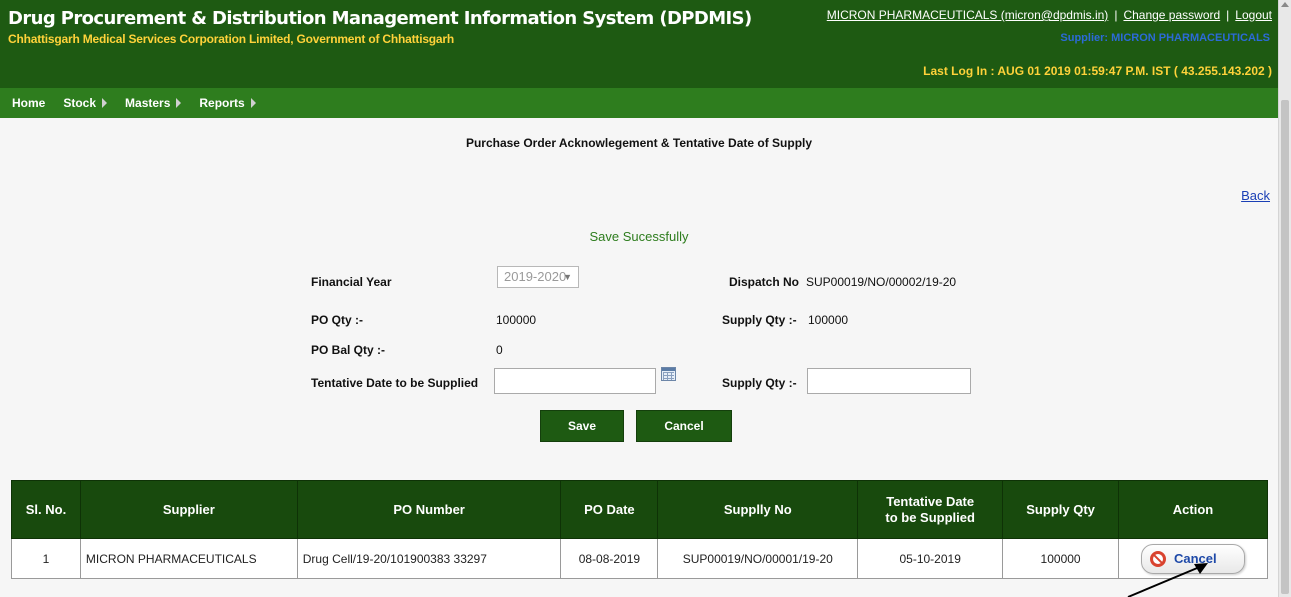 This screenshot has height=597, width=1291. What do you see at coordinates (668, 374) in the screenshot?
I see `calendar-icon` at bounding box center [668, 374].